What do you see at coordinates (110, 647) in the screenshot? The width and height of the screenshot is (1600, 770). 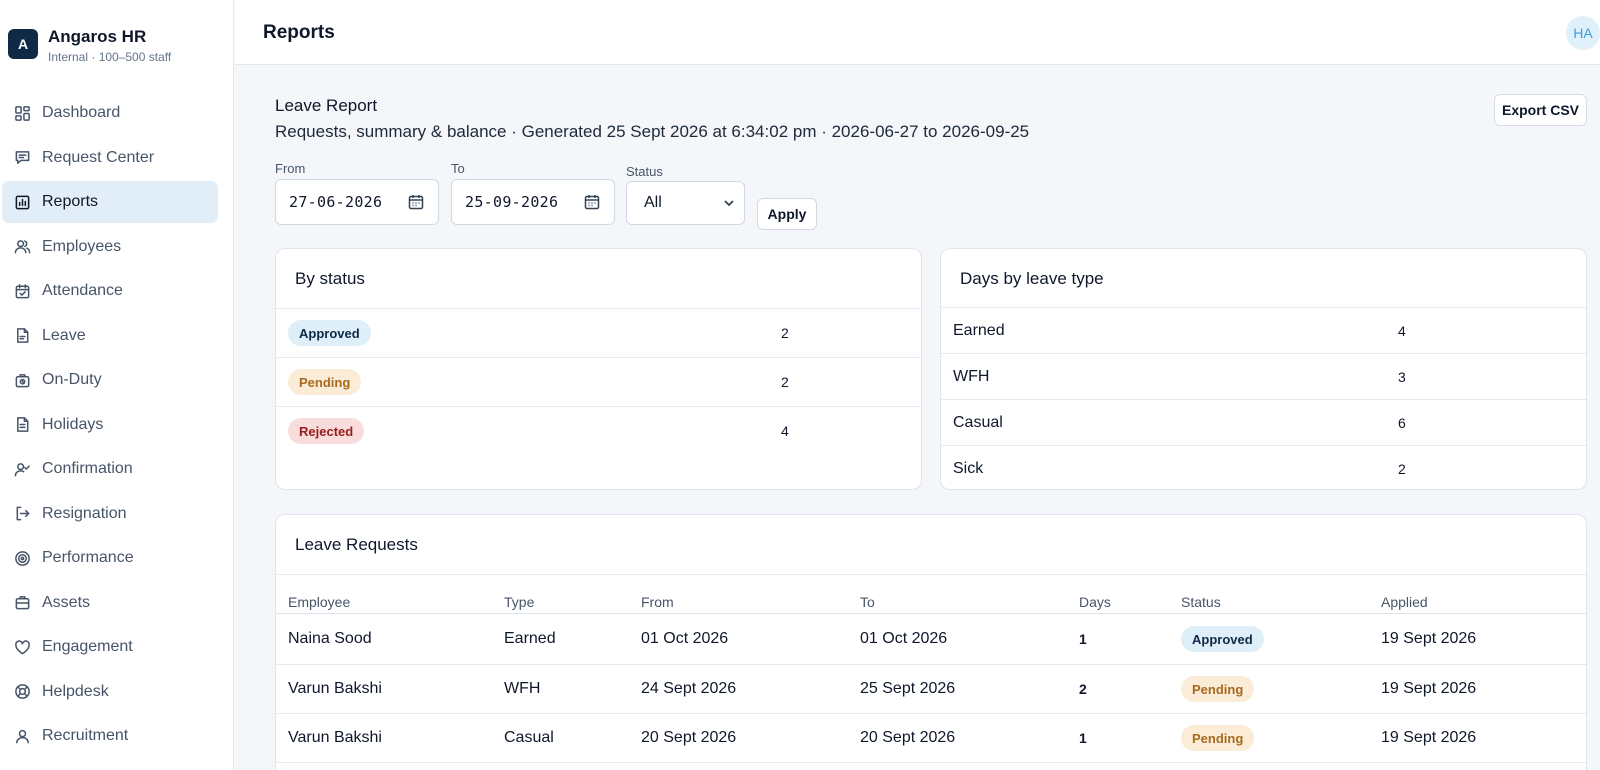 I see `sidebar-item-engagement: Engagement` at bounding box center [110, 647].